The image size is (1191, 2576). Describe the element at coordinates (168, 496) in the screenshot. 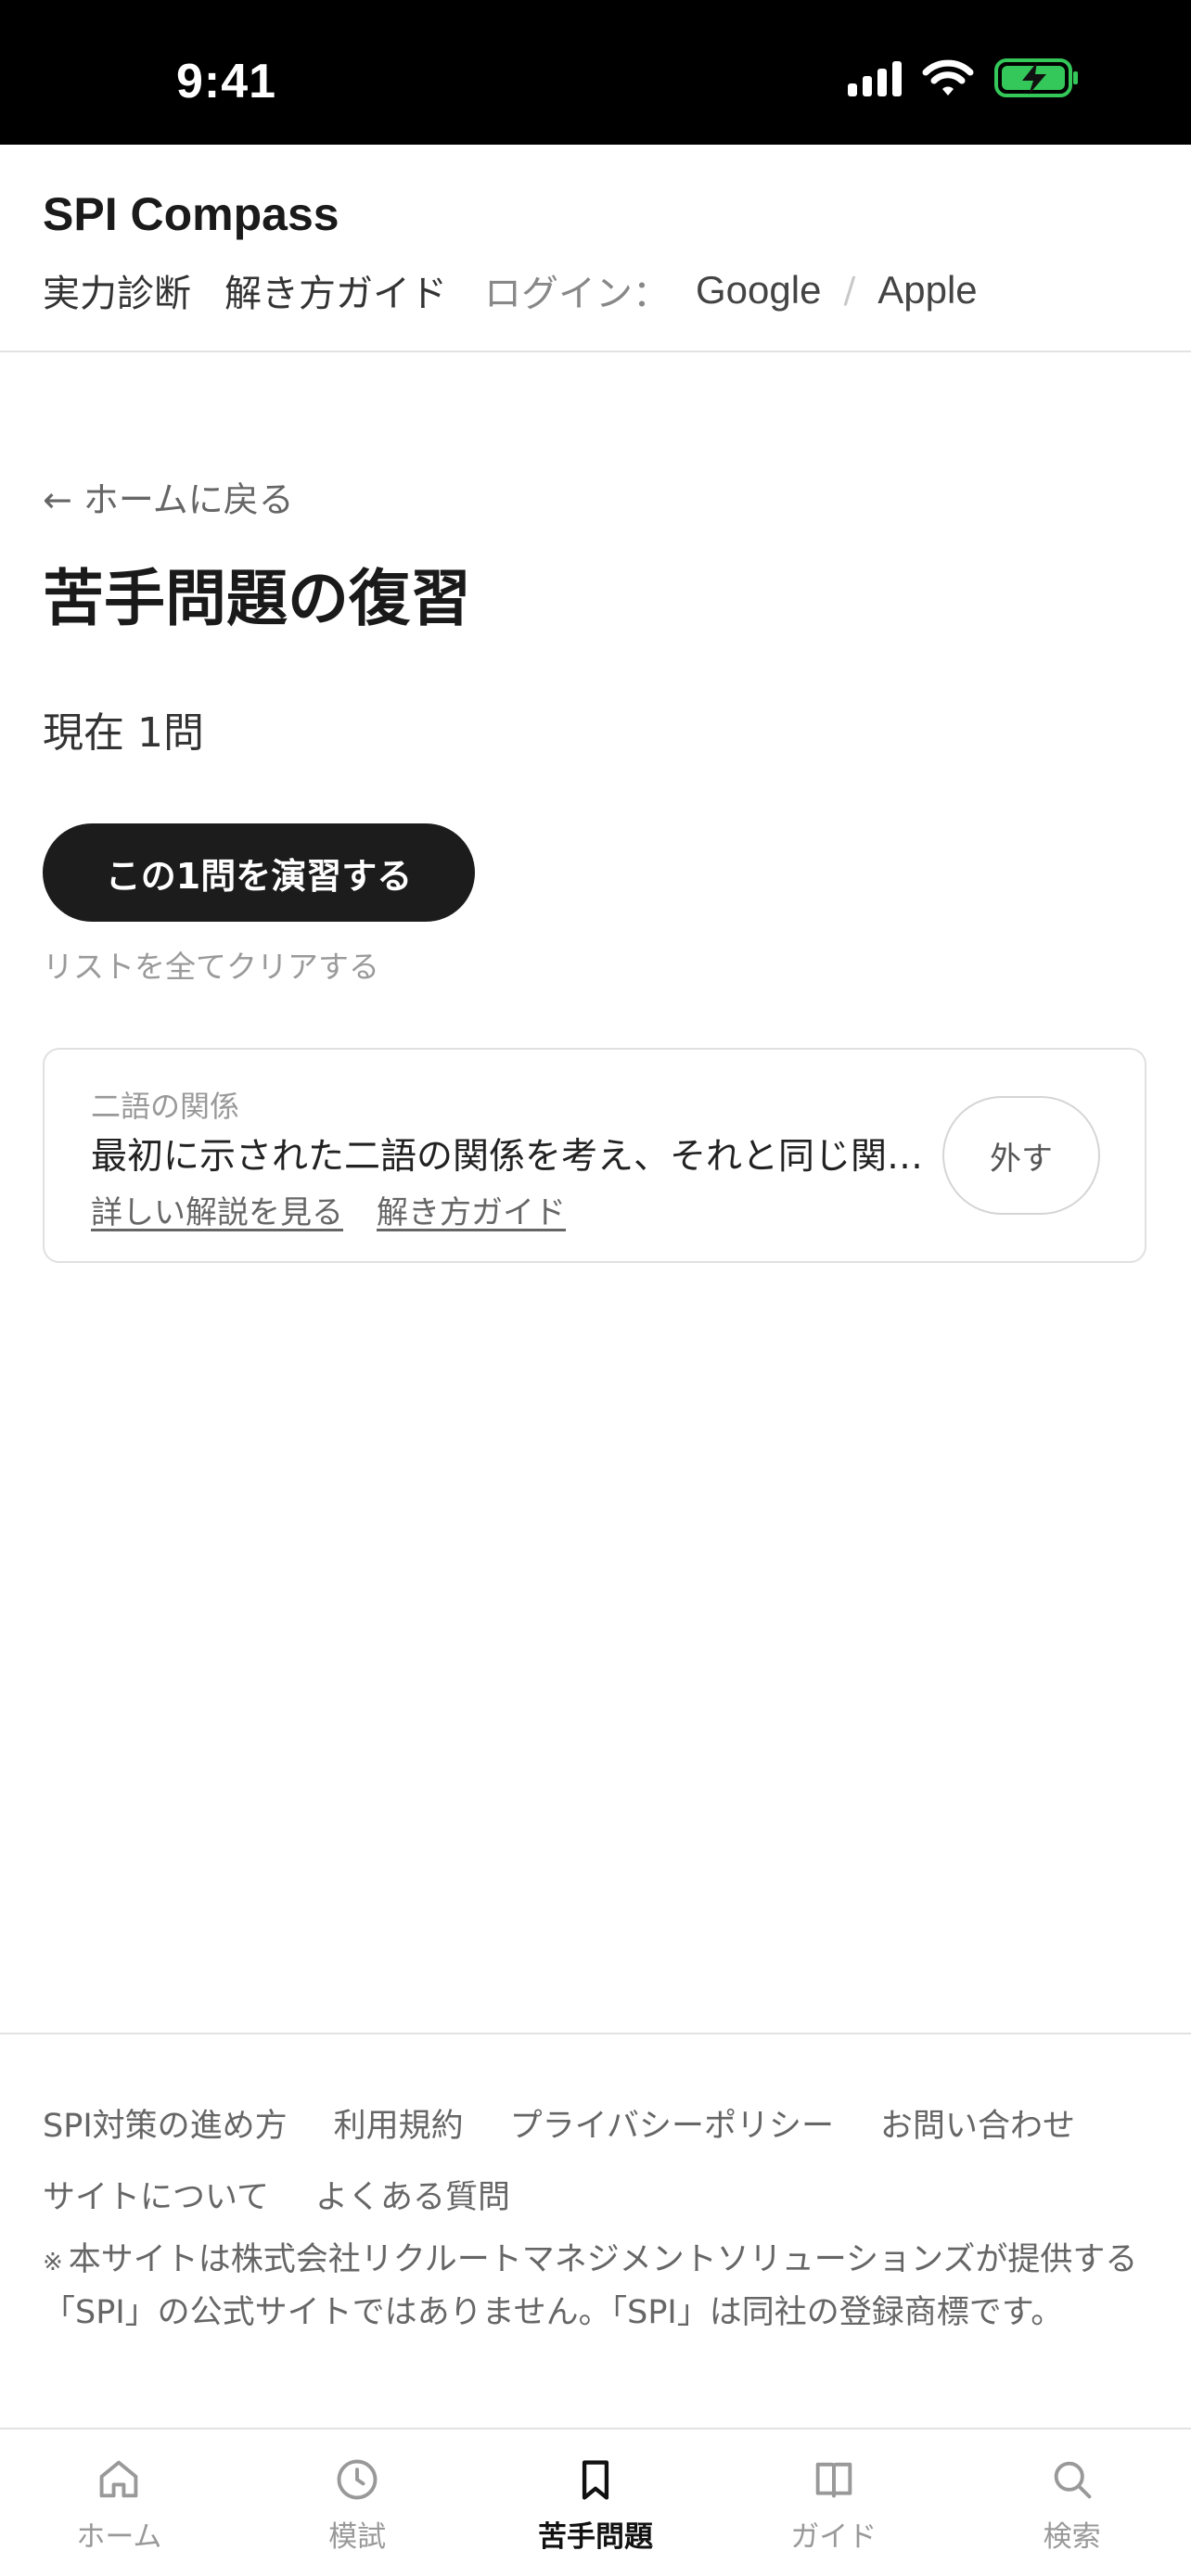

I see `back-to-home-link: ← ホームに戻る` at that location.